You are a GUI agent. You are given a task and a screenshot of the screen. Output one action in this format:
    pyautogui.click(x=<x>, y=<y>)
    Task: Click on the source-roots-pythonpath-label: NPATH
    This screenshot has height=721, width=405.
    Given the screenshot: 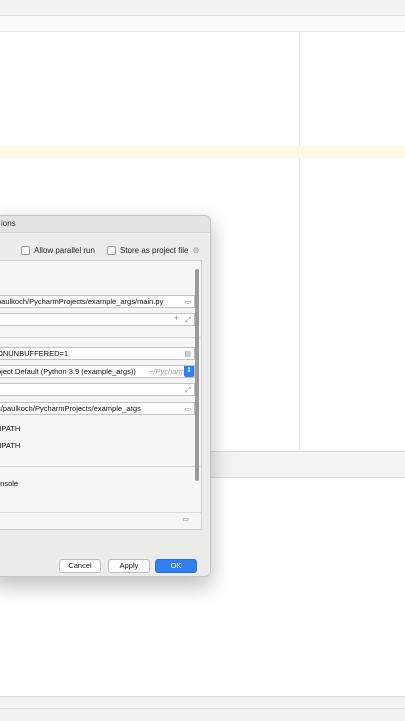 What is the action you would take?
    pyautogui.click(x=10, y=445)
    